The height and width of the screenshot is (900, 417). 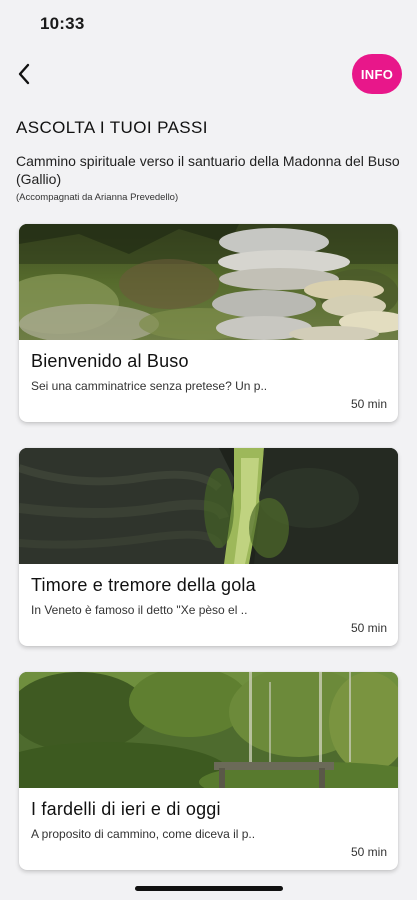 What do you see at coordinates (377, 74) in the screenshot?
I see `info-button: INFO` at bounding box center [377, 74].